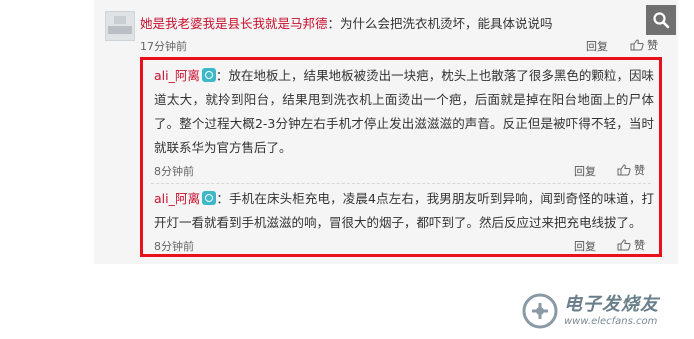 This screenshot has height=339, width=694. I want to click on divider, so click(401, 183).